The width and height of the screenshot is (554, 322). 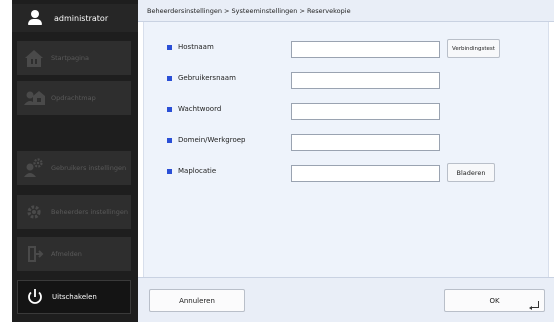 I want to click on sidebar-item-user-settings: Gebruikers instellingen, so click(x=74, y=168).